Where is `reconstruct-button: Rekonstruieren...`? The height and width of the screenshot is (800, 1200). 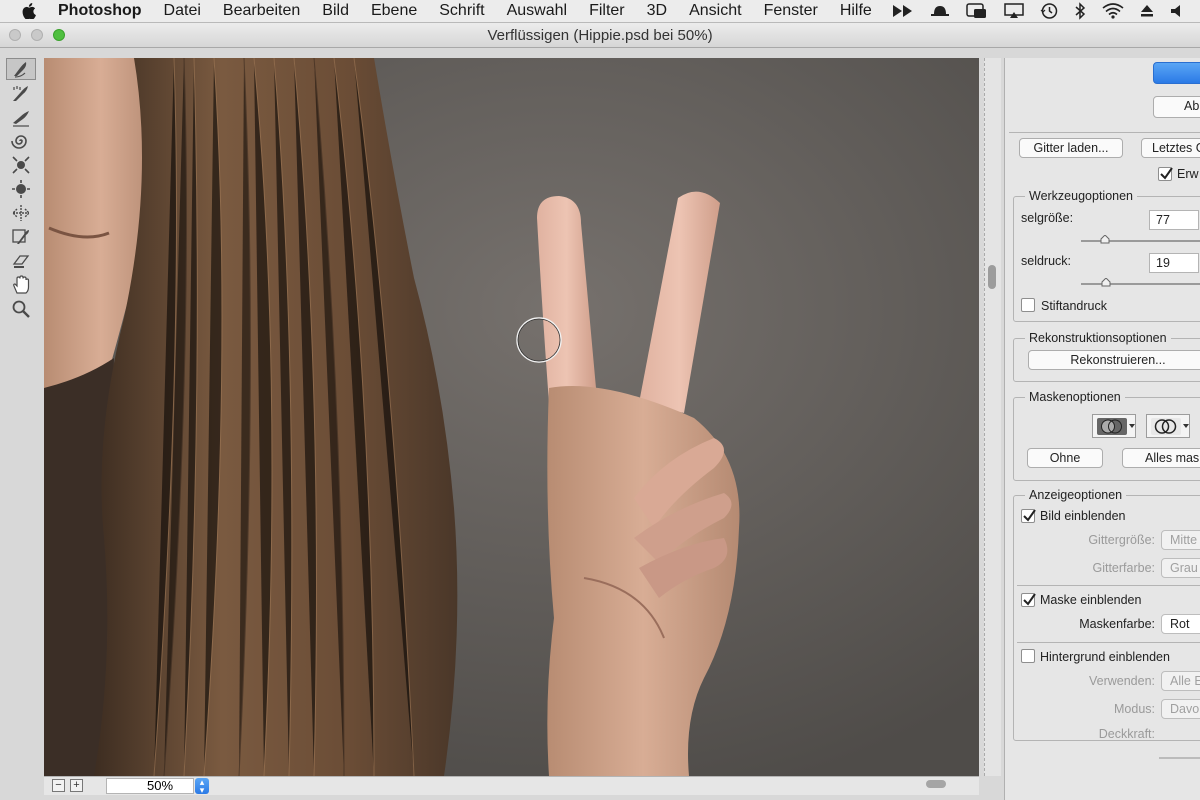 reconstruct-button: Rekonstruieren... is located at coordinates (1114, 360).